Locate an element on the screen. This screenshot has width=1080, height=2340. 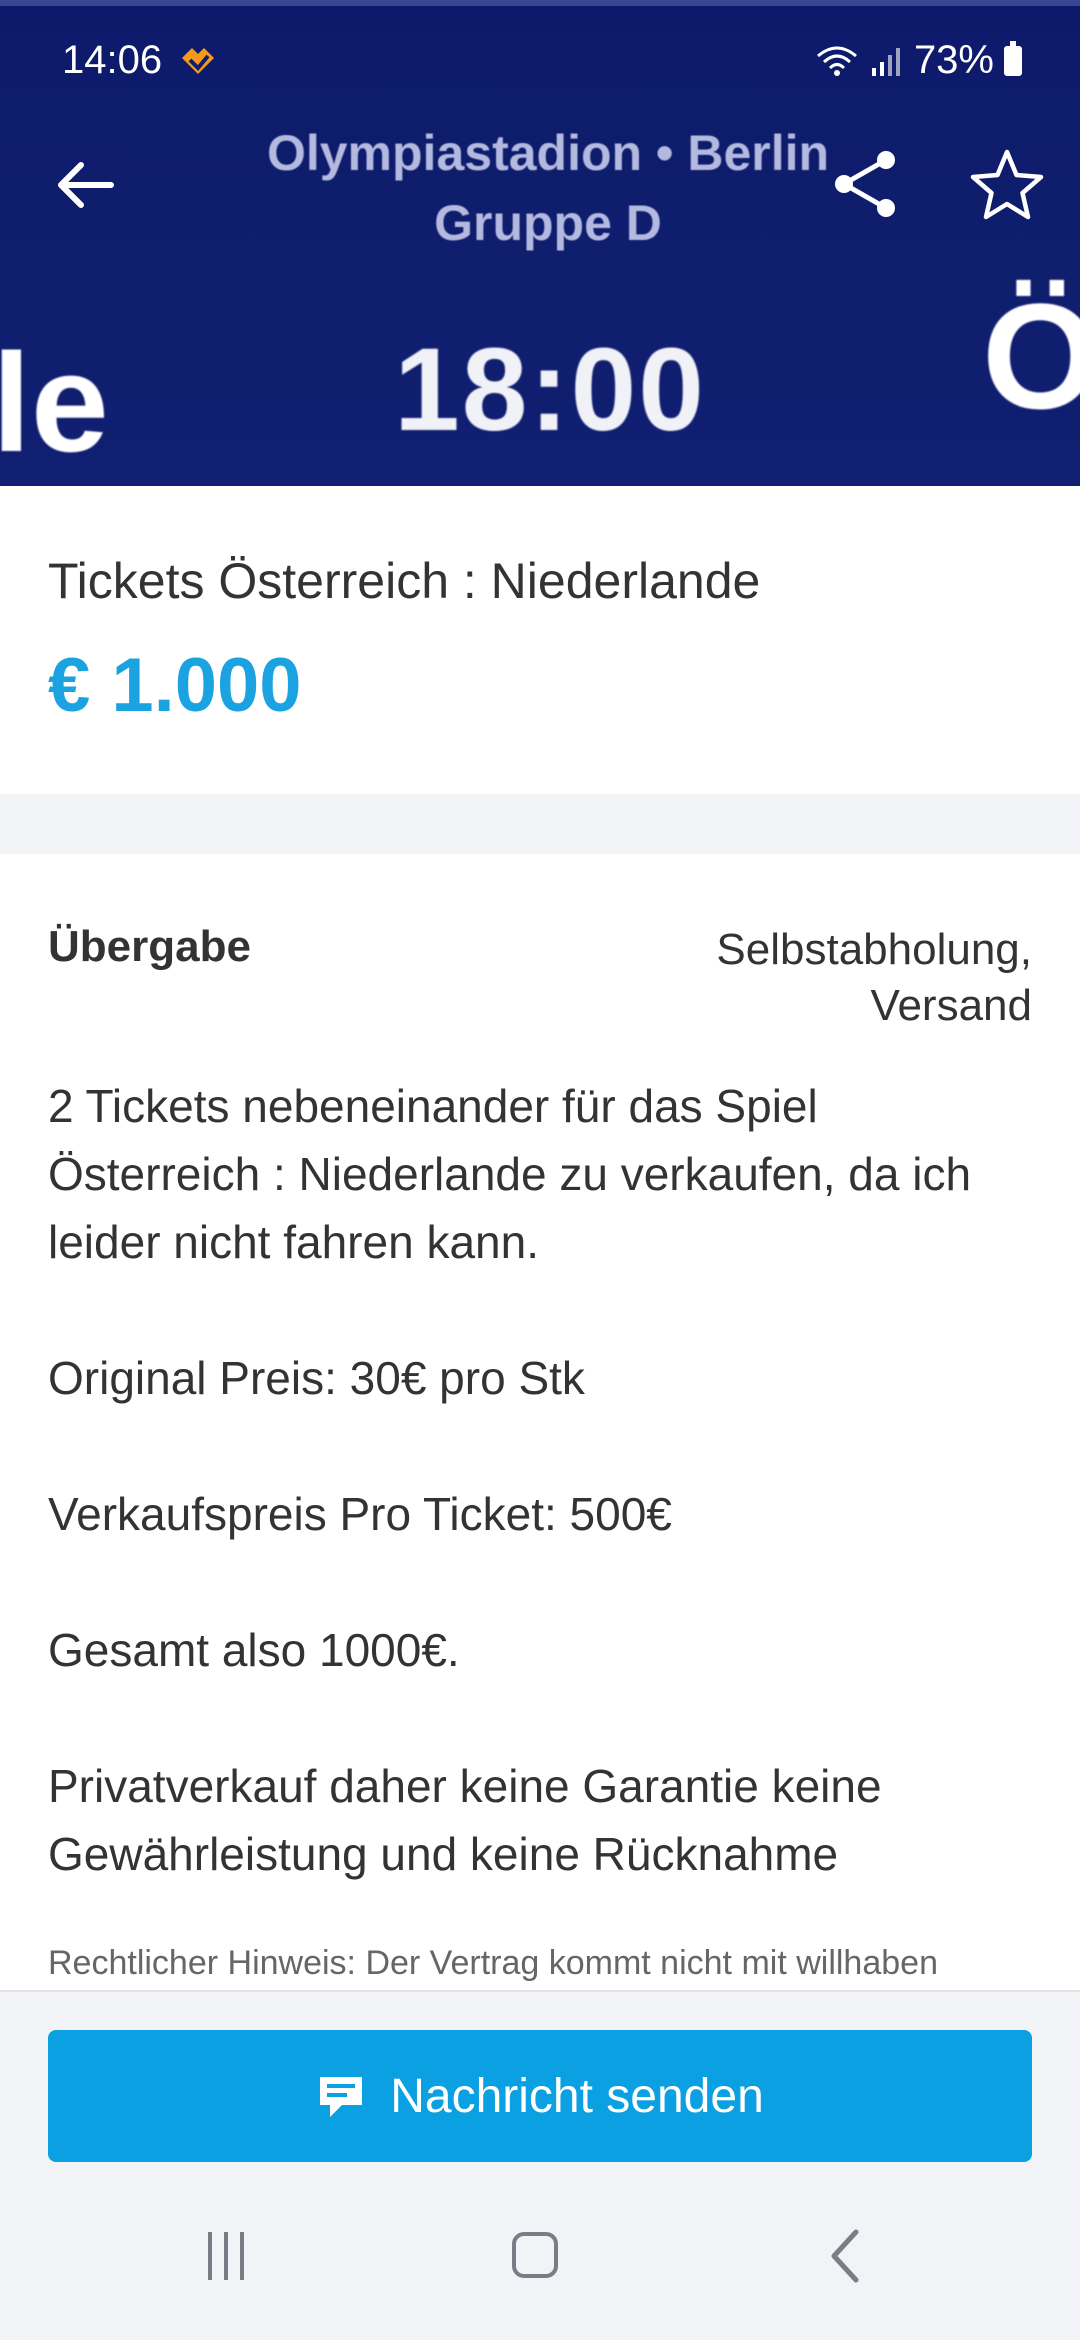
battery-percent: 73% is located at coordinates (953, 60).